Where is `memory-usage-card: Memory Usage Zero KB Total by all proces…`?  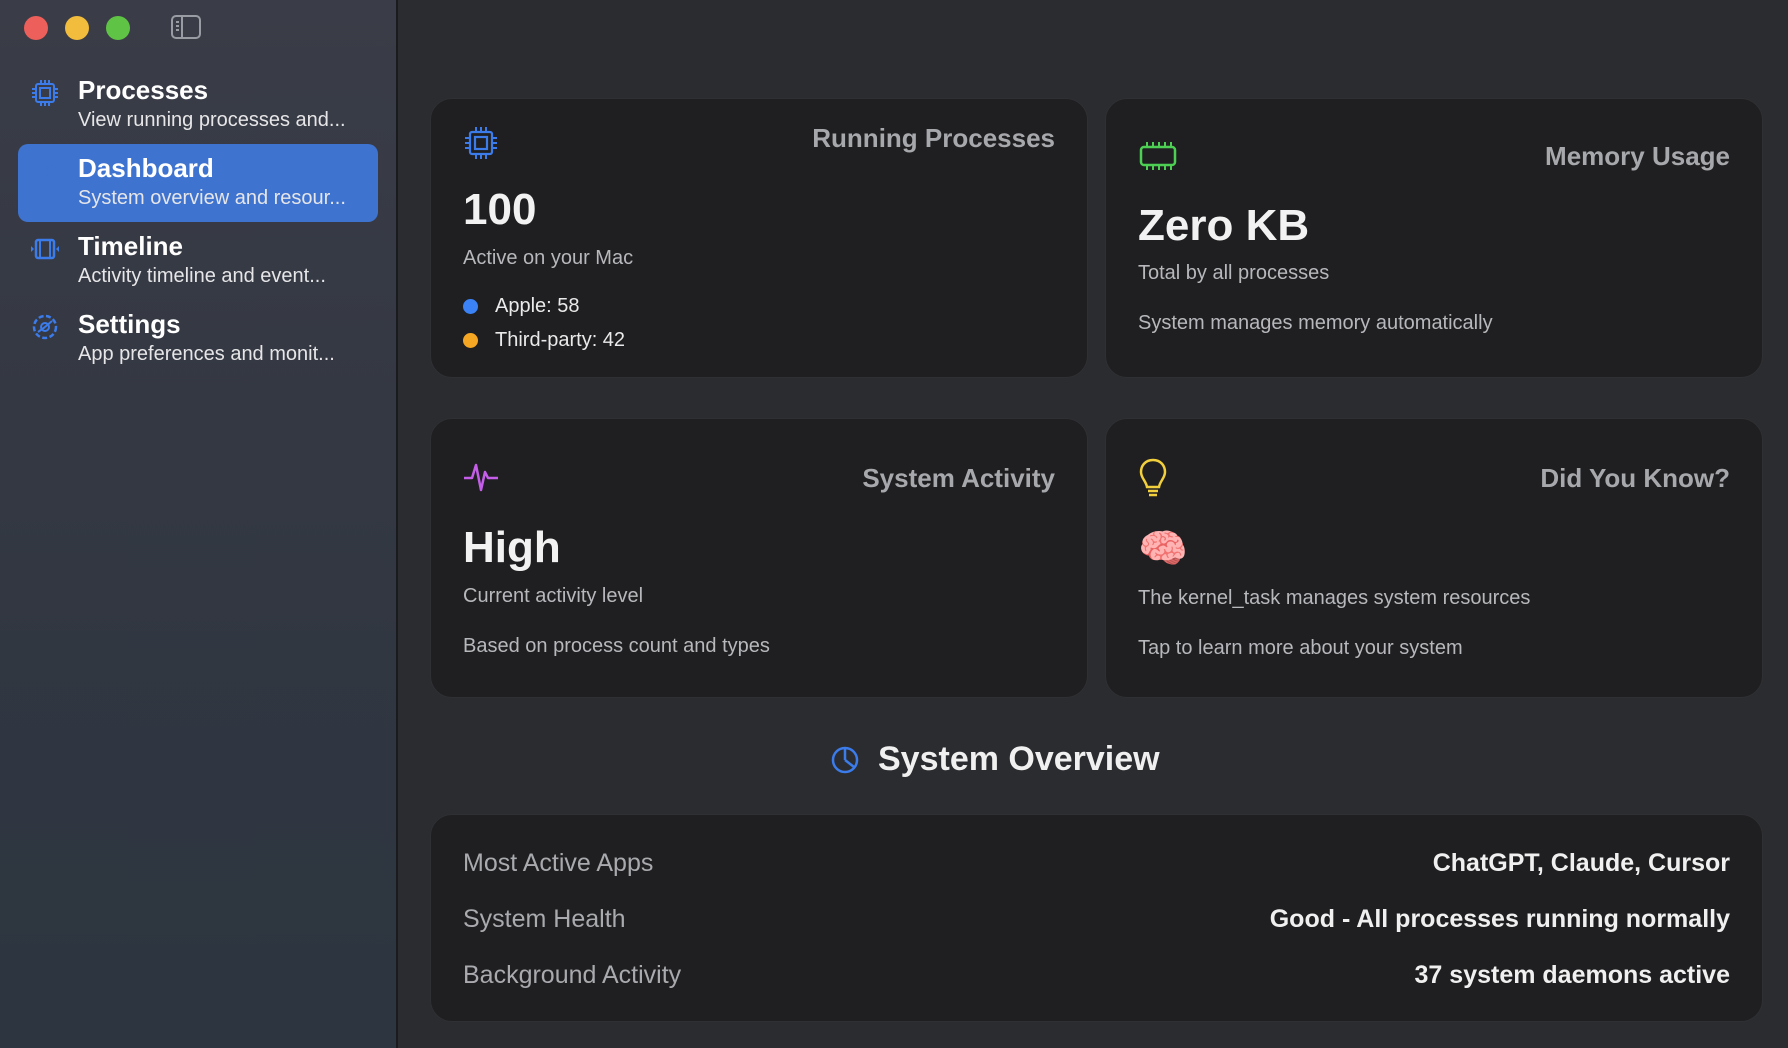
memory-usage-card: Memory Usage Zero KB Total by all proces… is located at coordinates (1434, 238).